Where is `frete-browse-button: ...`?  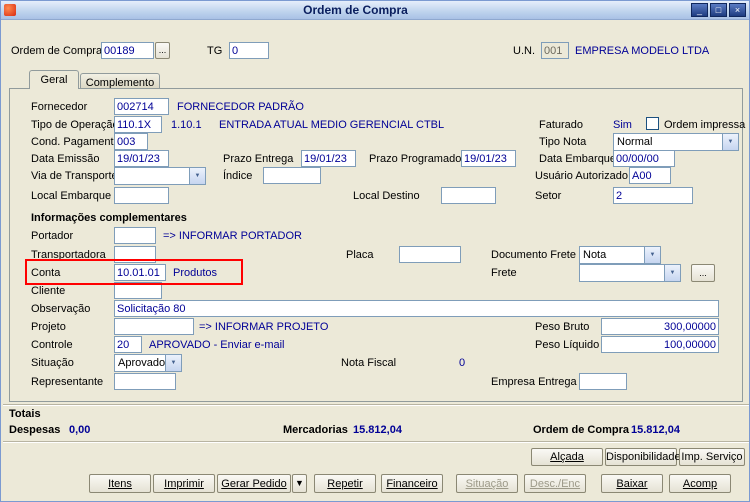 frete-browse-button: ... is located at coordinates (703, 273).